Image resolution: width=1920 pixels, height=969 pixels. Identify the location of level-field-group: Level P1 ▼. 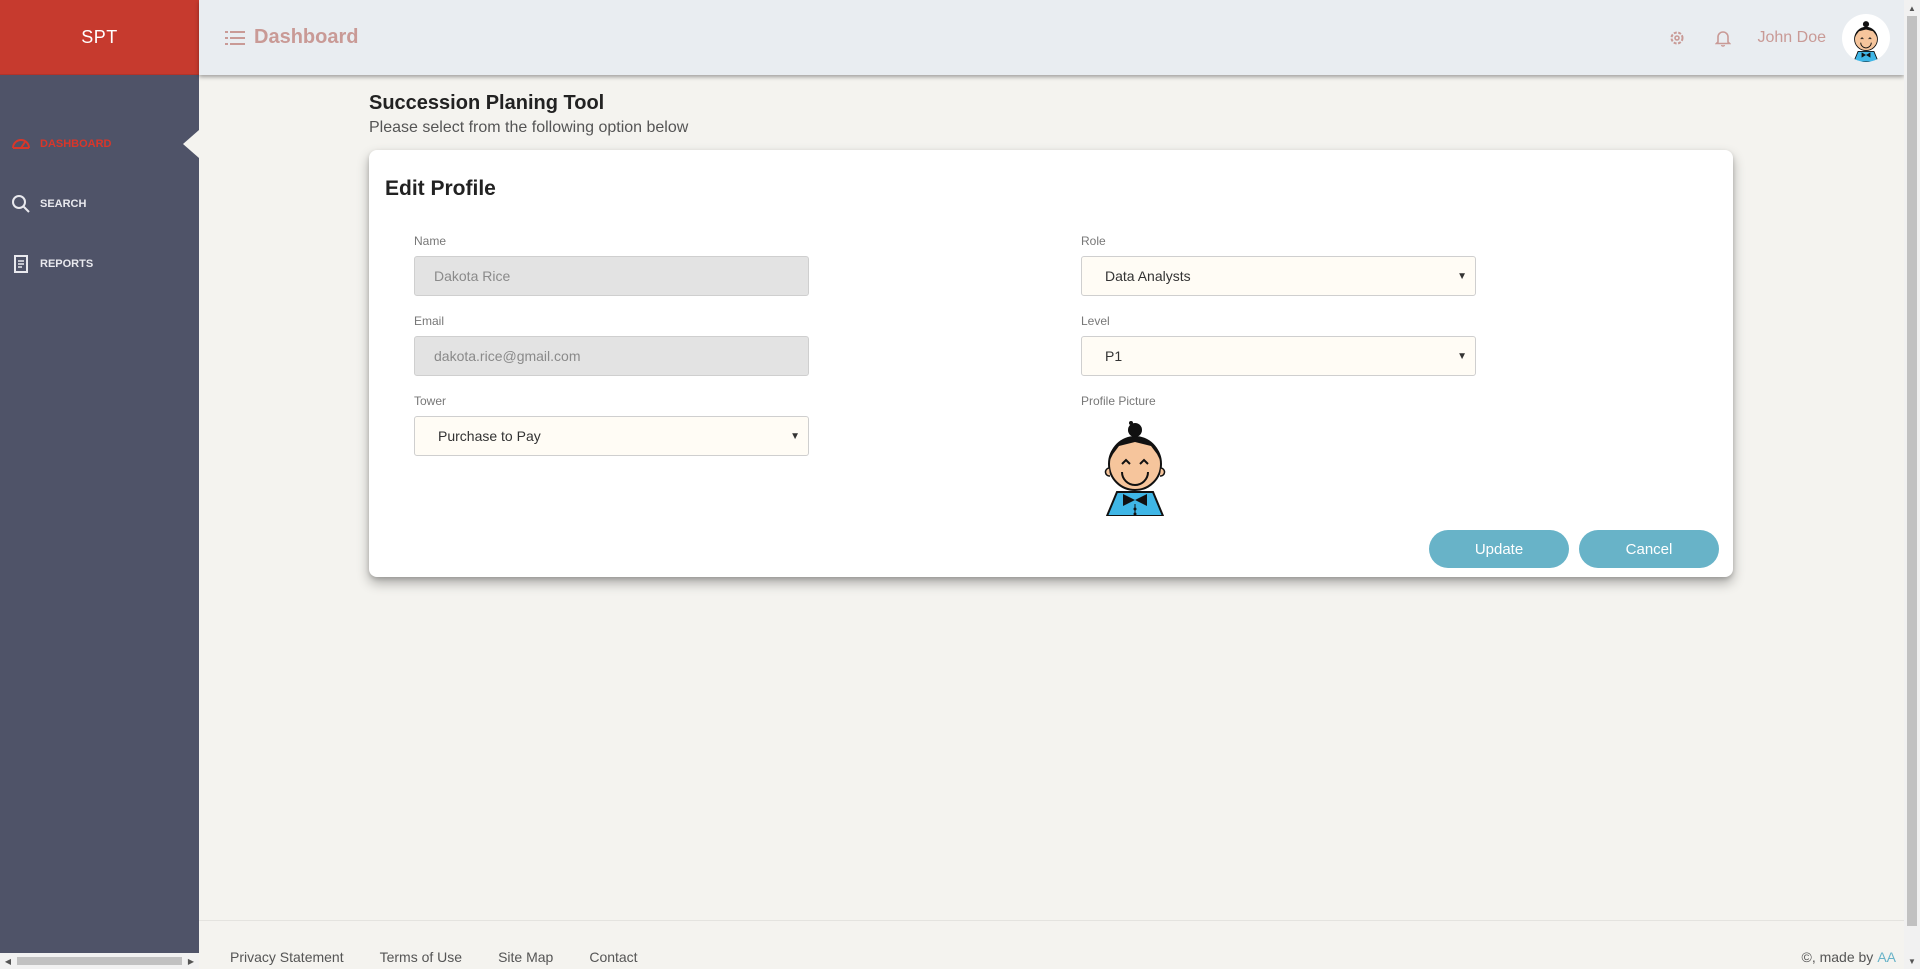
(1278, 345).